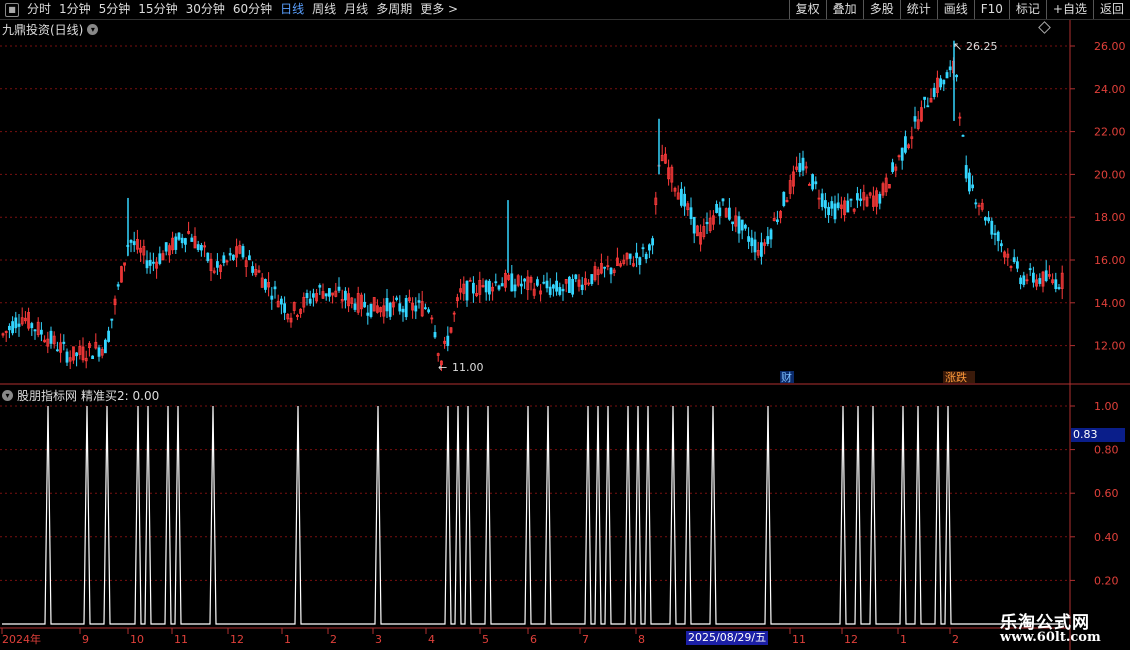 This screenshot has width=1130, height=650. What do you see at coordinates (442, 367) in the screenshot?
I see `low-arrow: ←` at bounding box center [442, 367].